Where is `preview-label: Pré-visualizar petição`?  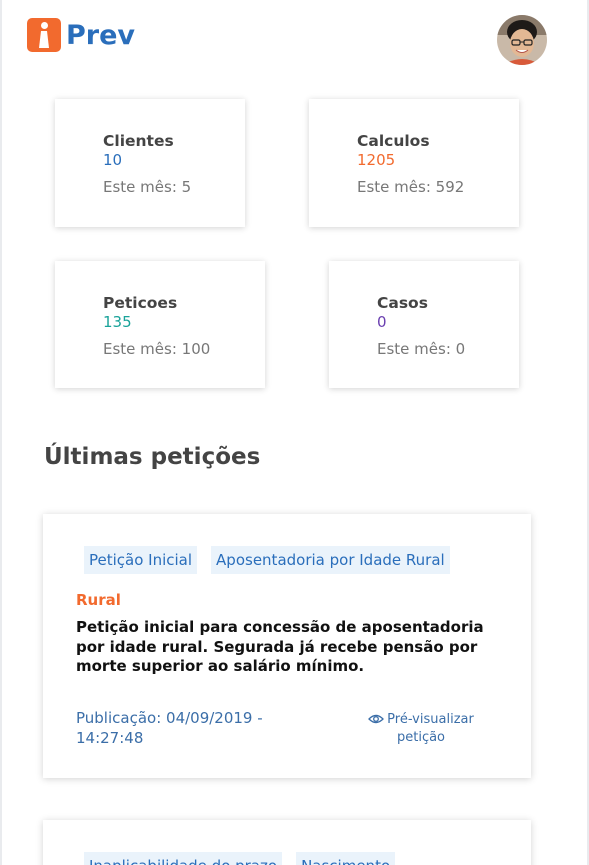 preview-label: Pré-visualizar petição is located at coordinates (430, 728).